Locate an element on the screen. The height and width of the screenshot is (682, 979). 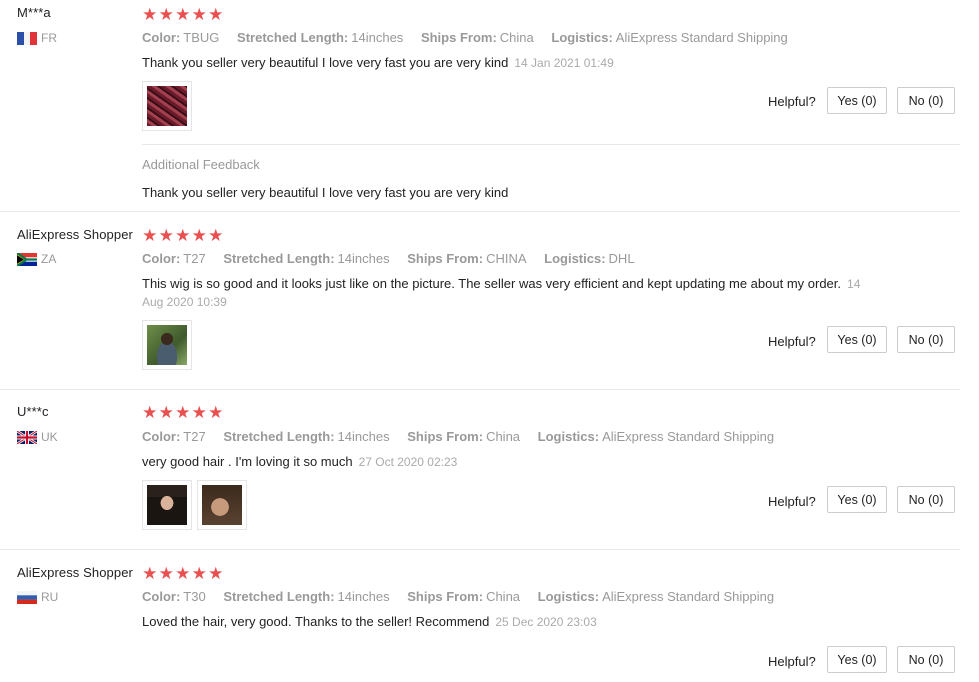
review-time: 14 Jan 2021 01:49 is located at coordinates (564, 63).